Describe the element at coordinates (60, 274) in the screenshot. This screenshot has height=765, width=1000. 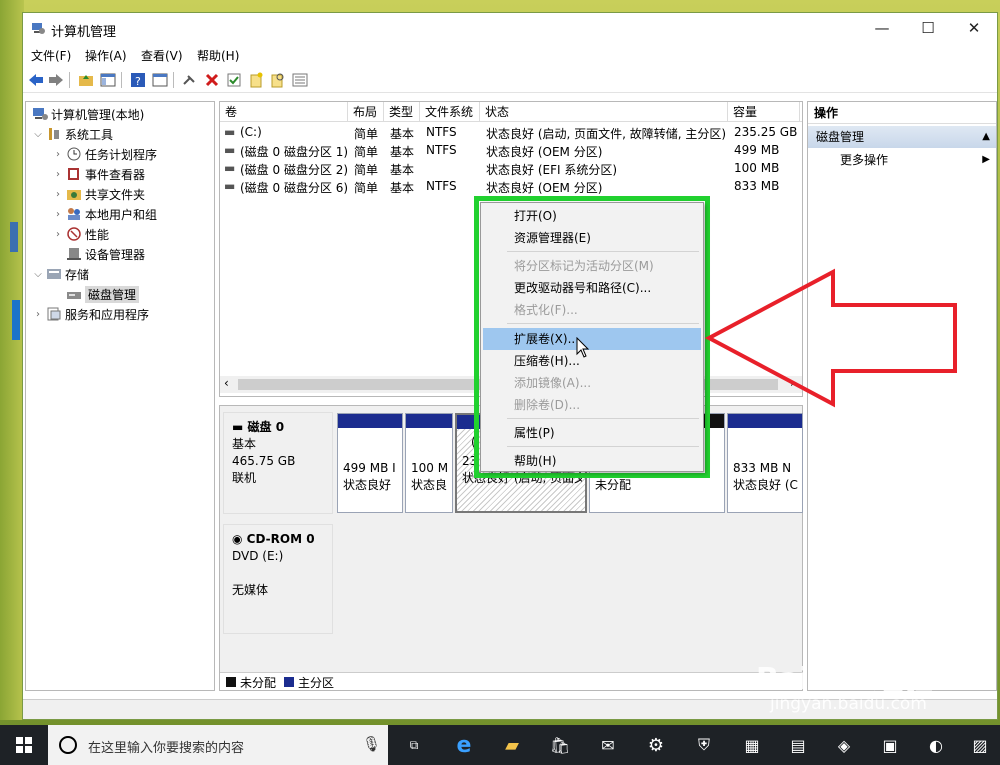
I see `tree-item-storage: ⌵ 存储` at that location.